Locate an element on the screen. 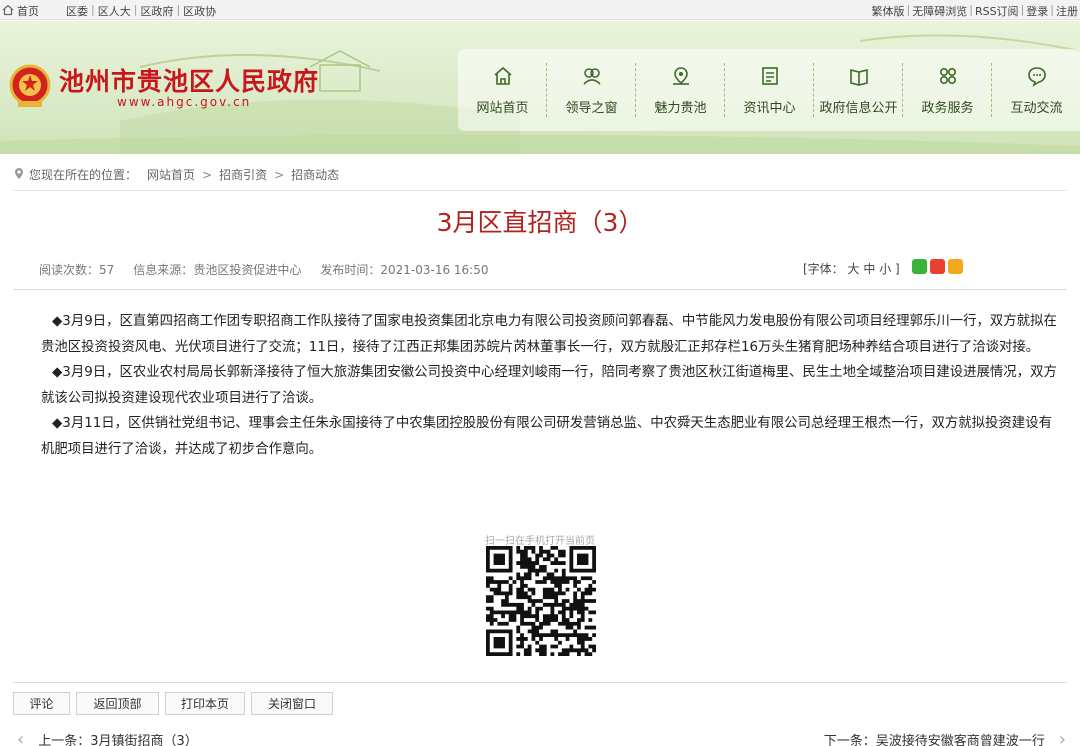  font-size-large: 大 is located at coordinates (854, 269).